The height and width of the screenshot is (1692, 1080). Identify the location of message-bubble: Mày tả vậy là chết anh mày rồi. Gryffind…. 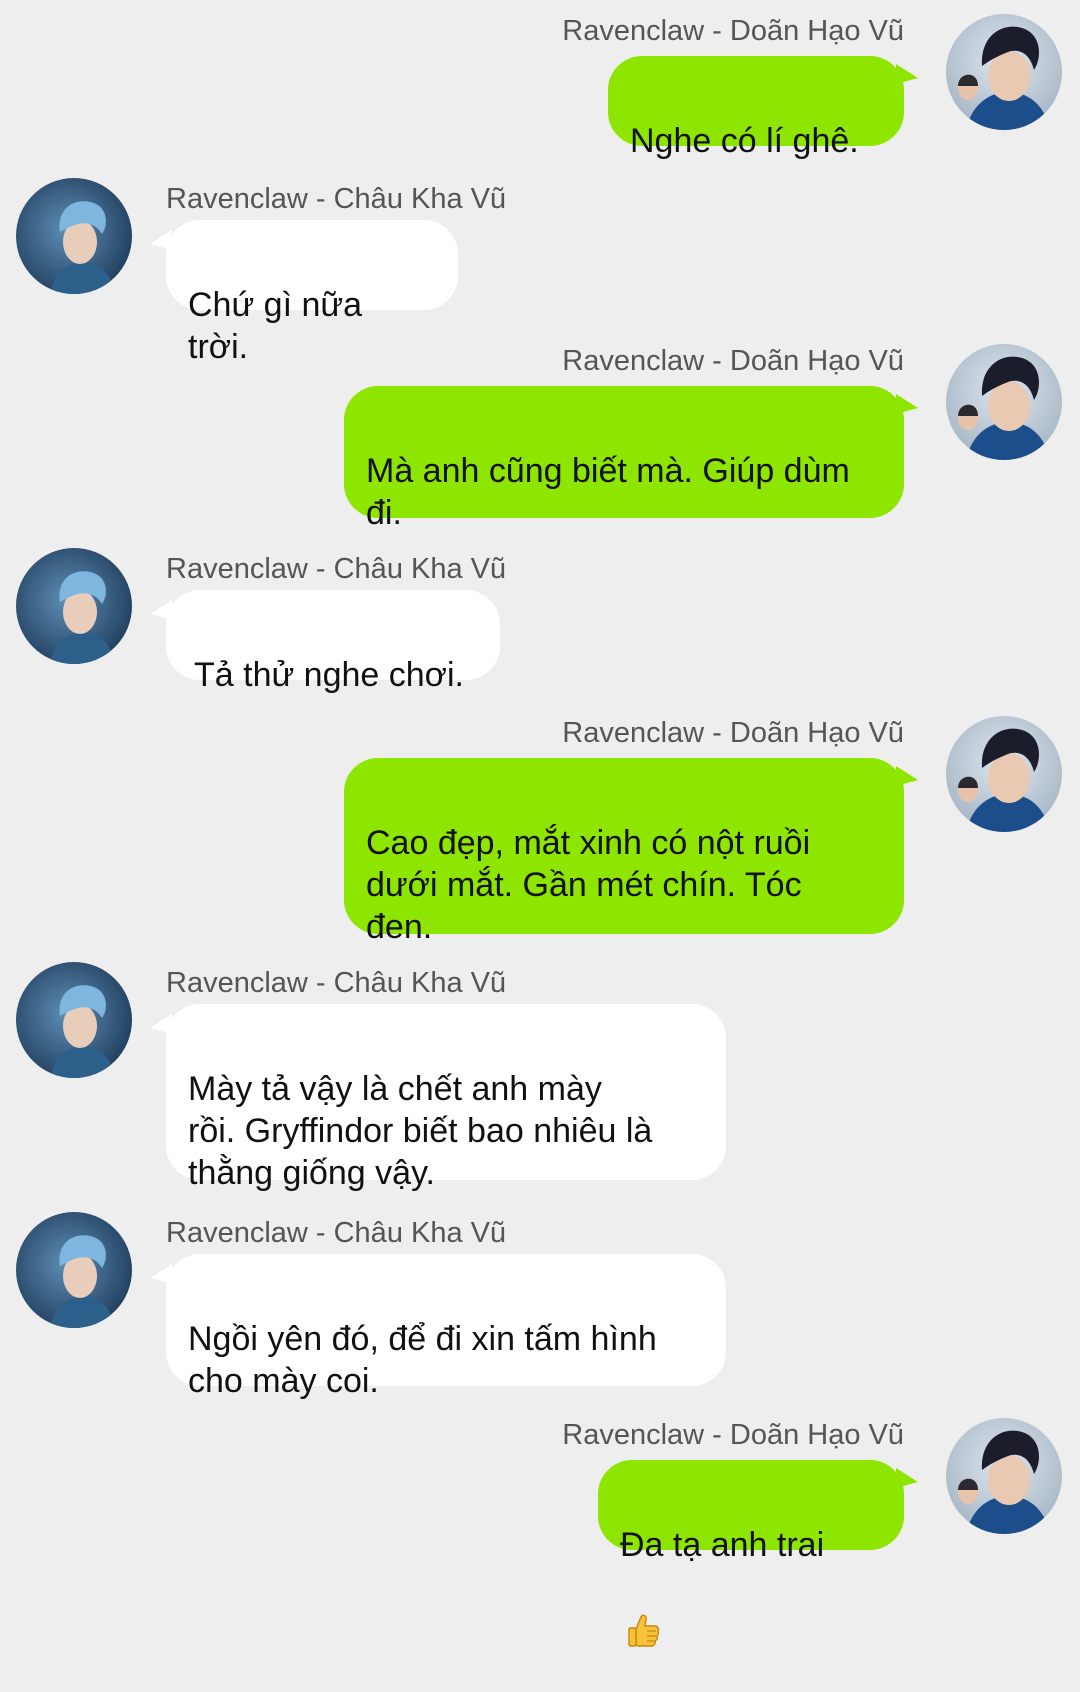
(438, 1098).